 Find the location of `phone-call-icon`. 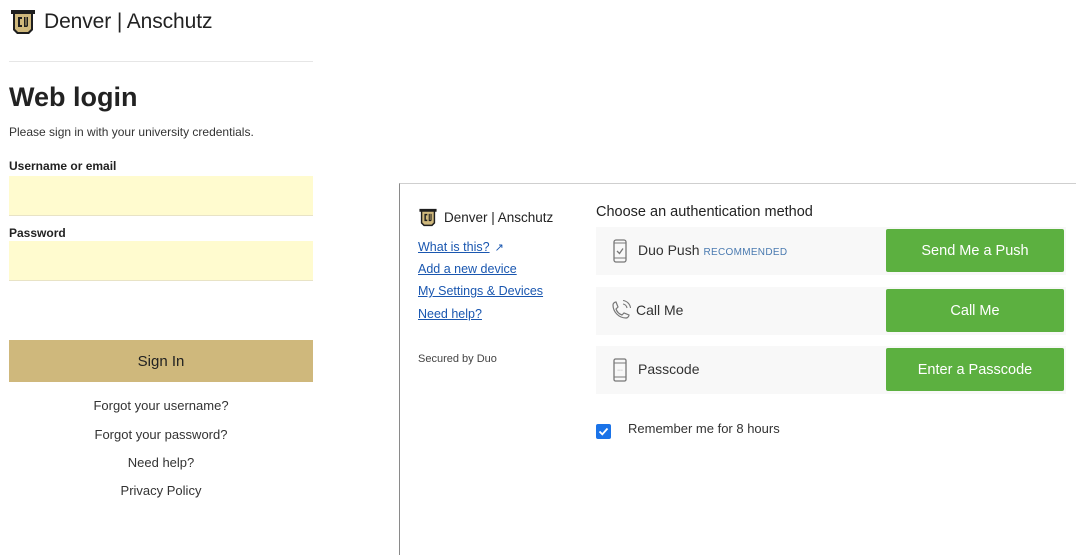

phone-call-icon is located at coordinates (621, 311).